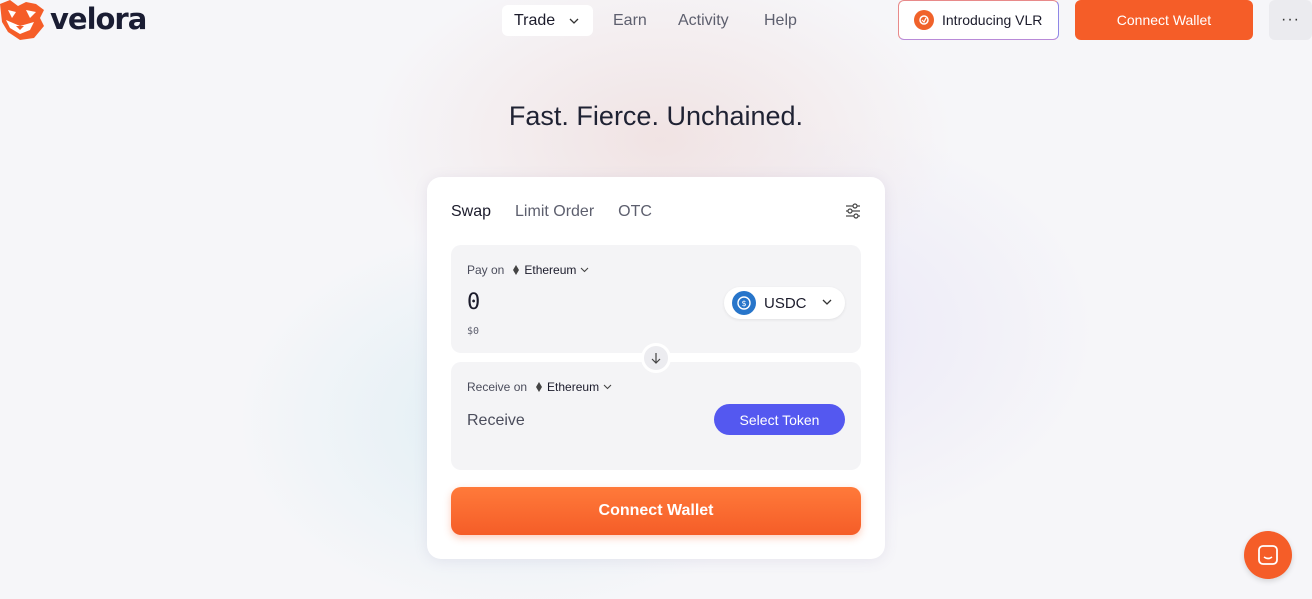 The width and height of the screenshot is (1312, 599). I want to click on receive-on-label: Receive on, so click(497, 387).